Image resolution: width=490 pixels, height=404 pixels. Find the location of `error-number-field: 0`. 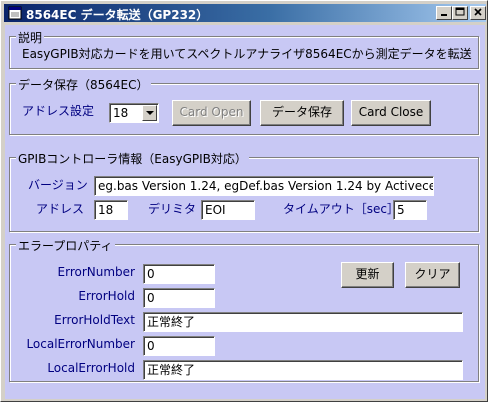

error-number-field: 0 is located at coordinates (179, 274).